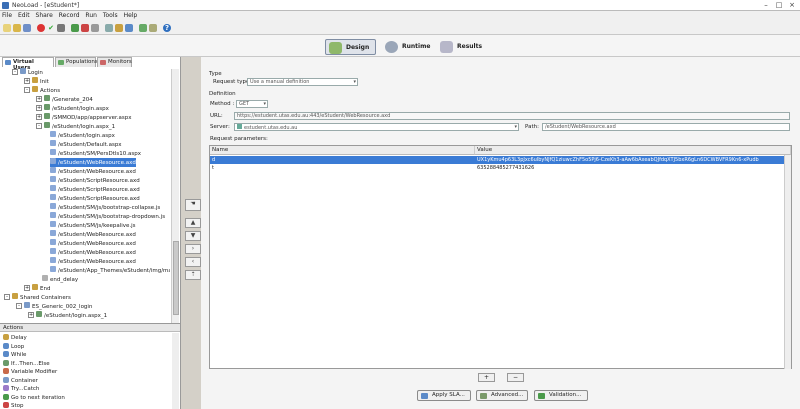 The height and width of the screenshot is (409, 800). Describe the element at coordinates (72, 108) in the screenshot. I see `tree-node: + /eStudent/login.aspx` at that location.